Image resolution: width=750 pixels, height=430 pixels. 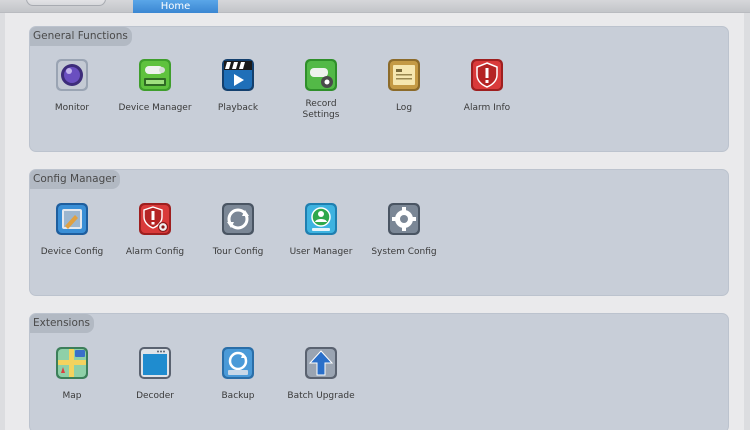 I want to click on alarm-config-button: Alarm Config, so click(x=155, y=239).